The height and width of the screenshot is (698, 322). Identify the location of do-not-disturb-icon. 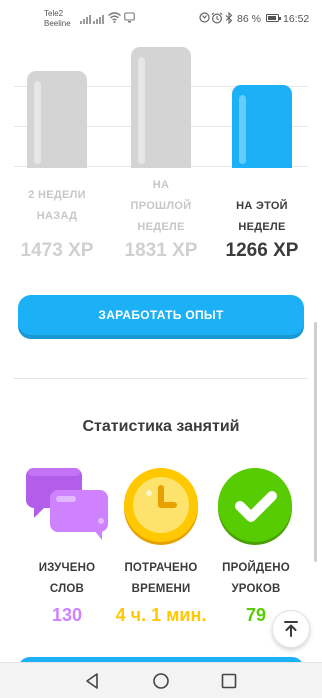
(204, 17).